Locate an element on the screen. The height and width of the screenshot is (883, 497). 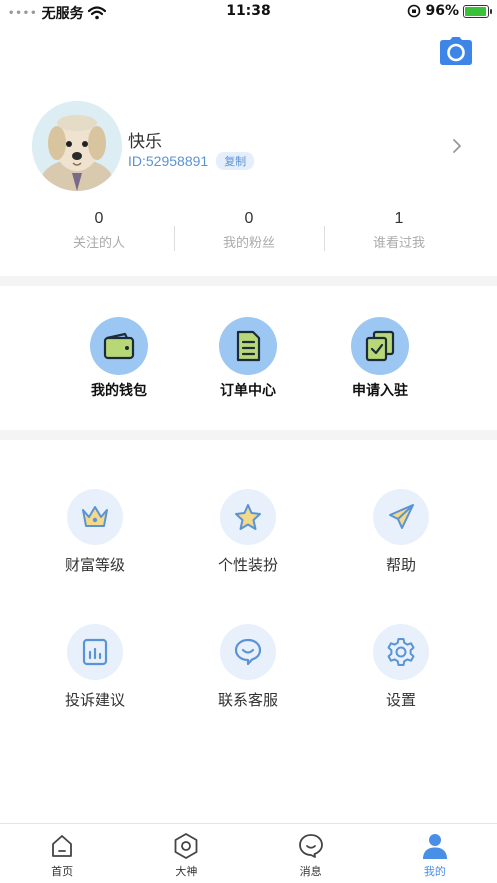
tab-bar: 首页 大神 消息 我的 is located at coordinates (248, 853).